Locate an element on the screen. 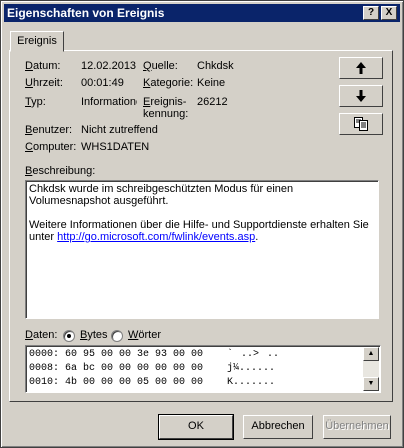 The image size is (404, 448). kennung-value: 26212 is located at coordinates (212, 102).